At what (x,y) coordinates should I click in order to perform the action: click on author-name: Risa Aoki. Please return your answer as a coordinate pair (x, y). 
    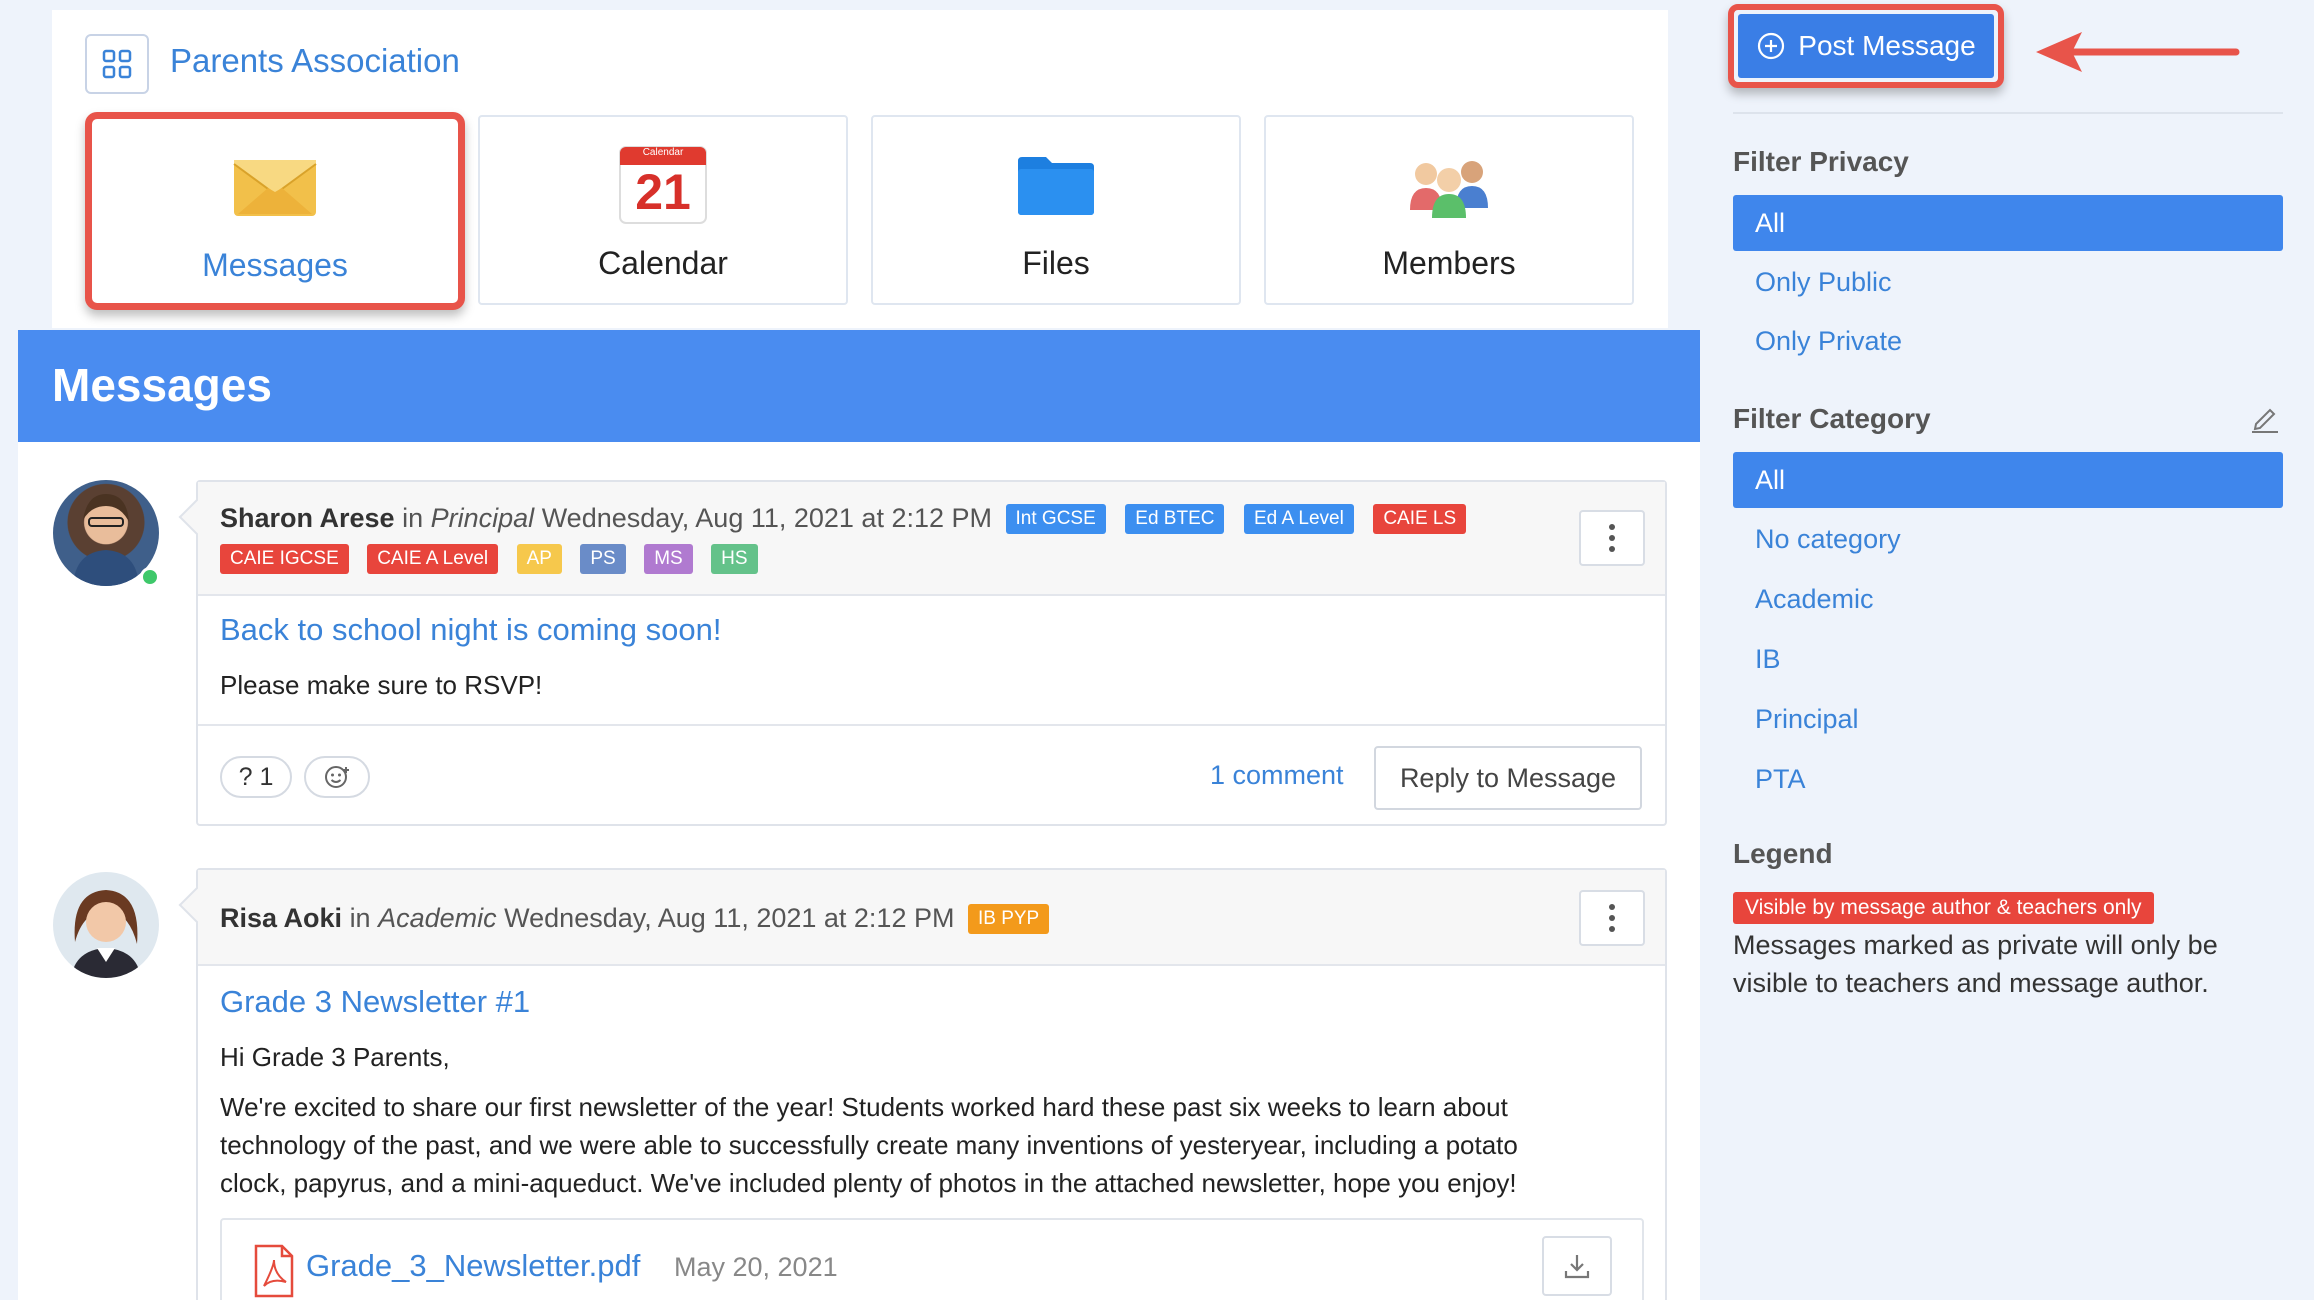
    Looking at the image, I should click on (281, 918).